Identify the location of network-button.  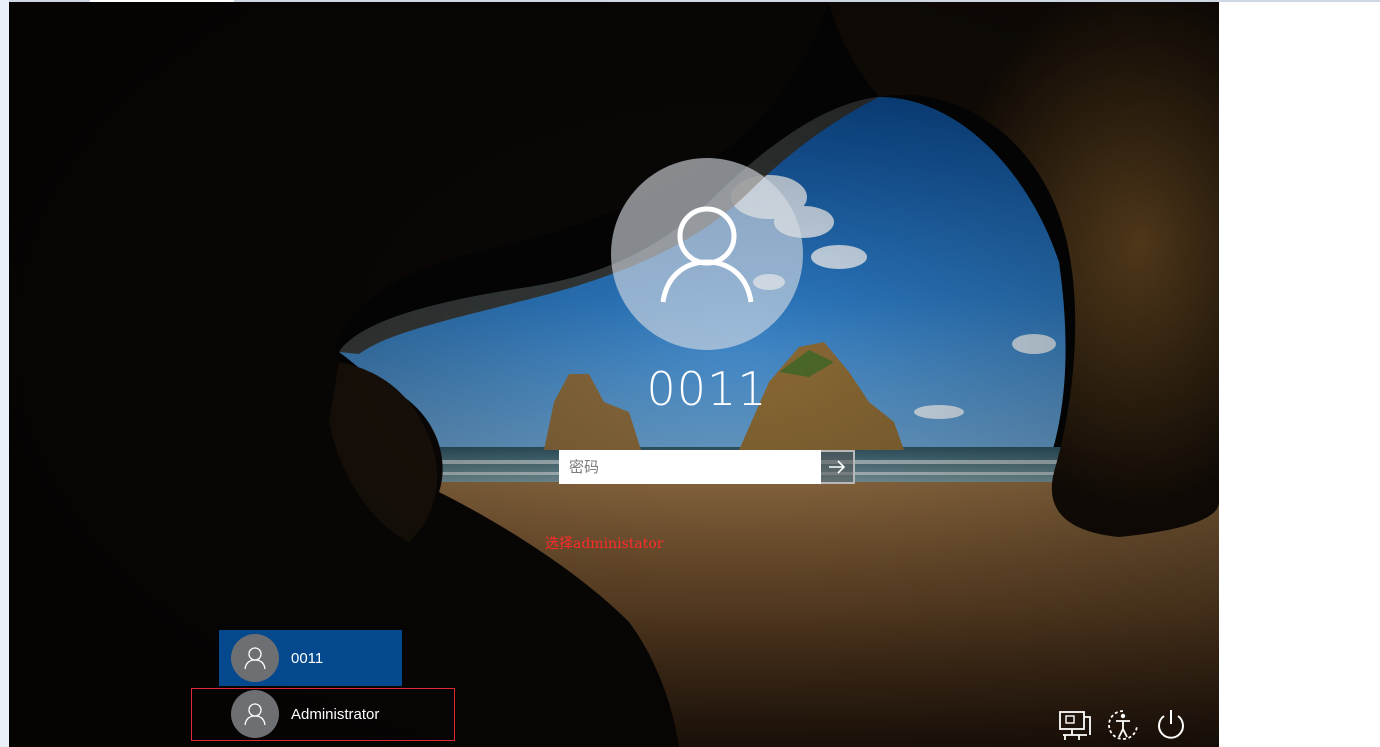
(1075, 725).